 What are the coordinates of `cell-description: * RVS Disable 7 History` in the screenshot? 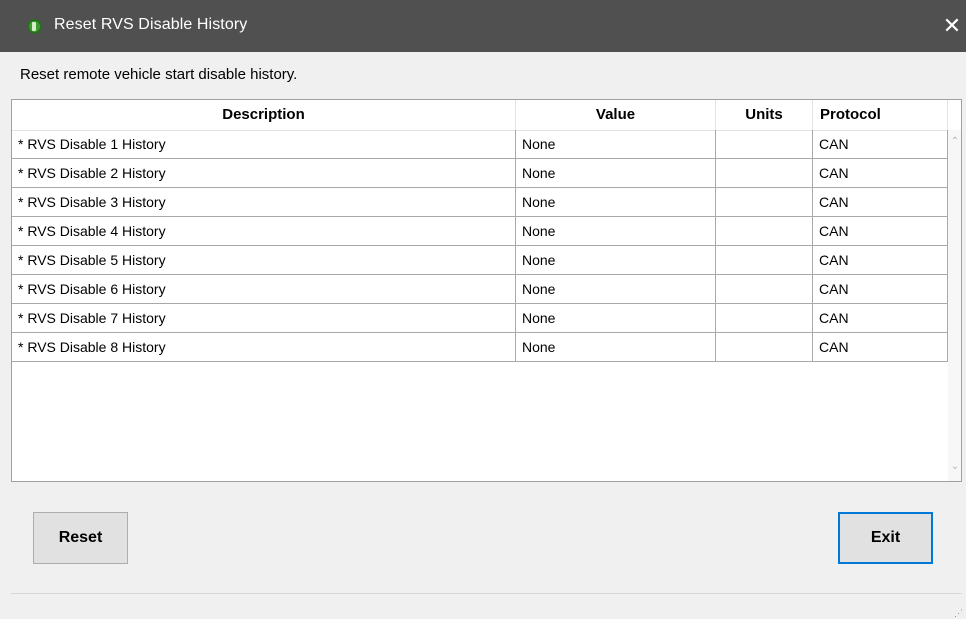 It's located at (264, 318).